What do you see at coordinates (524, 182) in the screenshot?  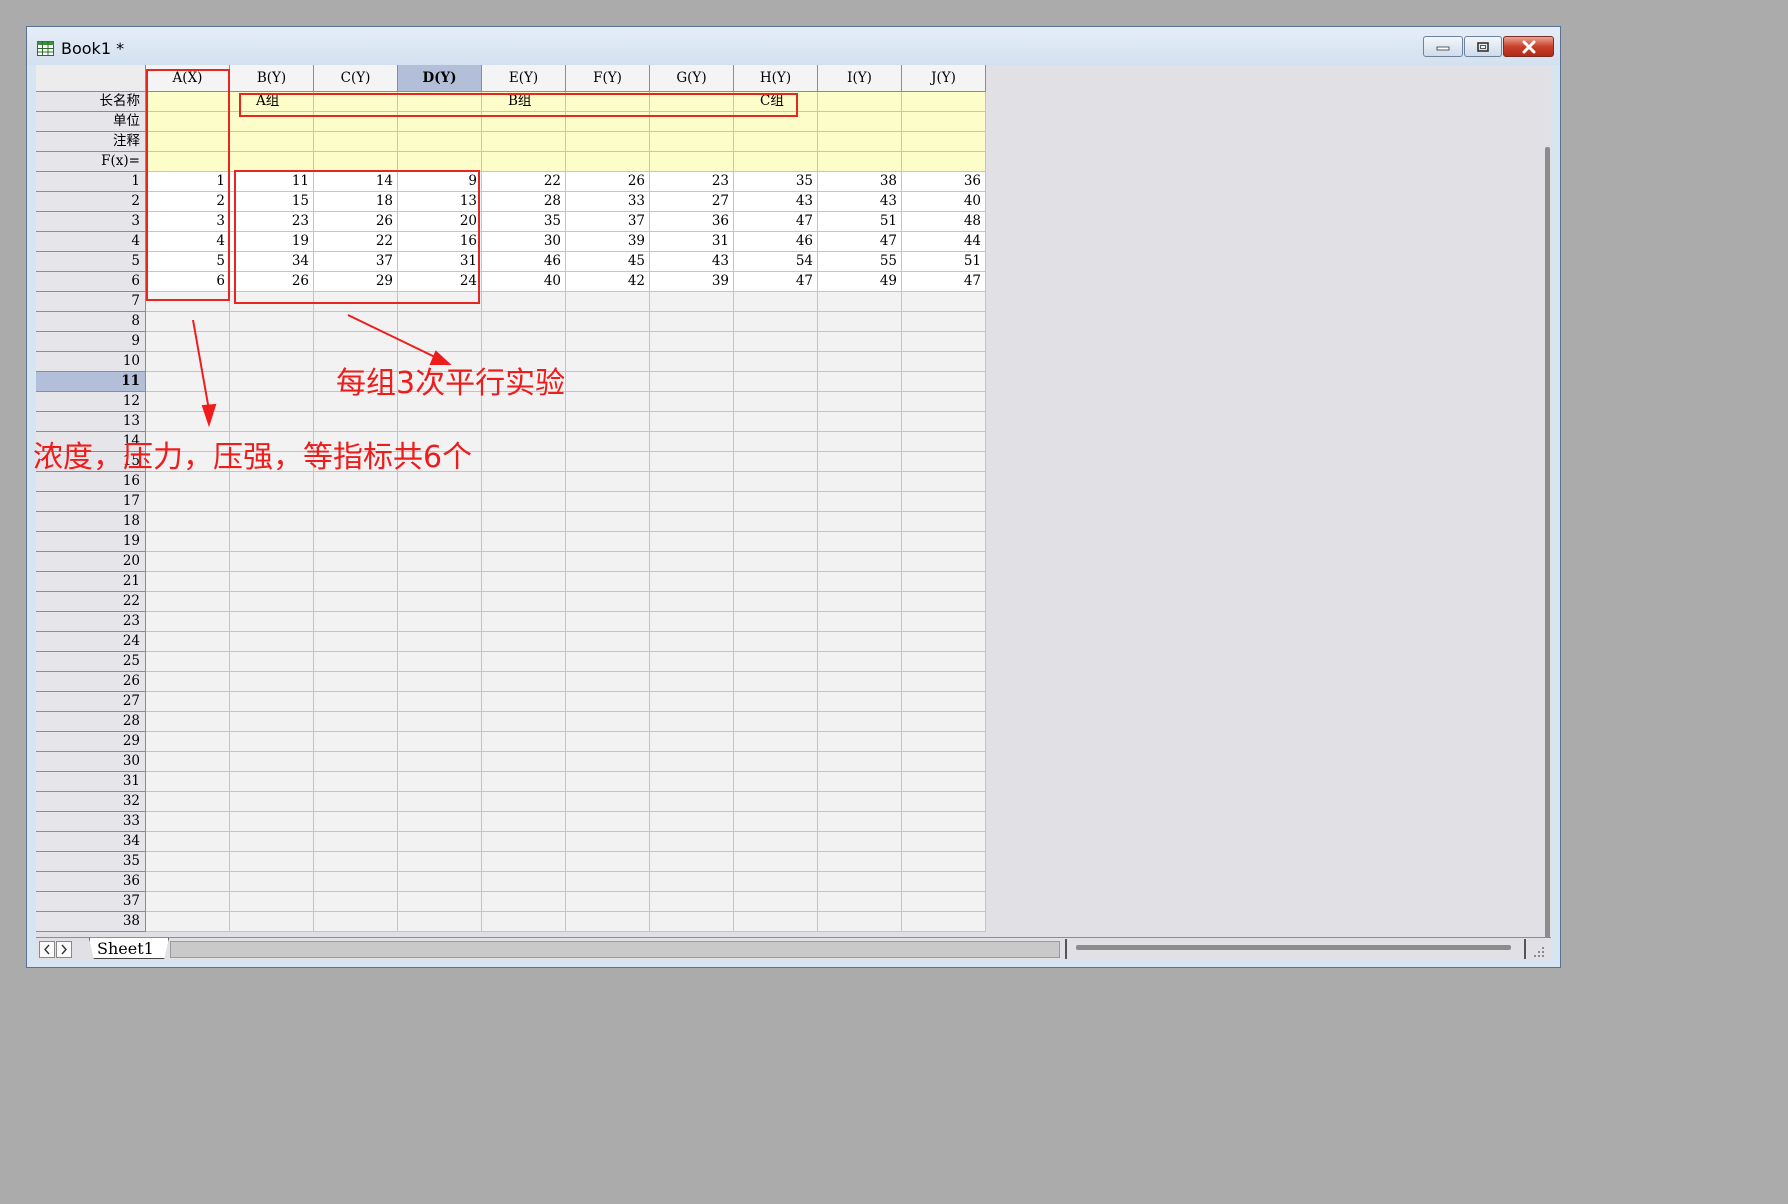 I see `data-cell: 22` at bounding box center [524, 182].